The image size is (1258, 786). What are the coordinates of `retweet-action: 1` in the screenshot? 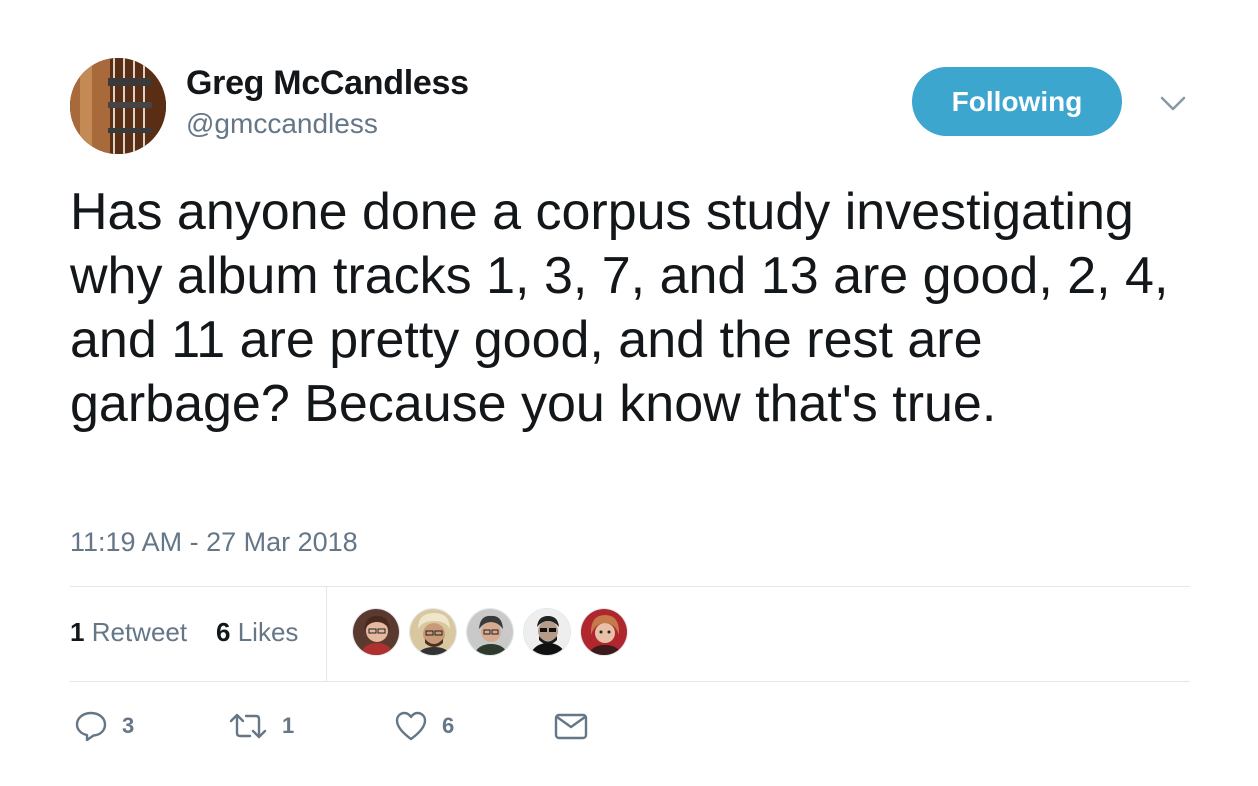 It's located at (261, 726).